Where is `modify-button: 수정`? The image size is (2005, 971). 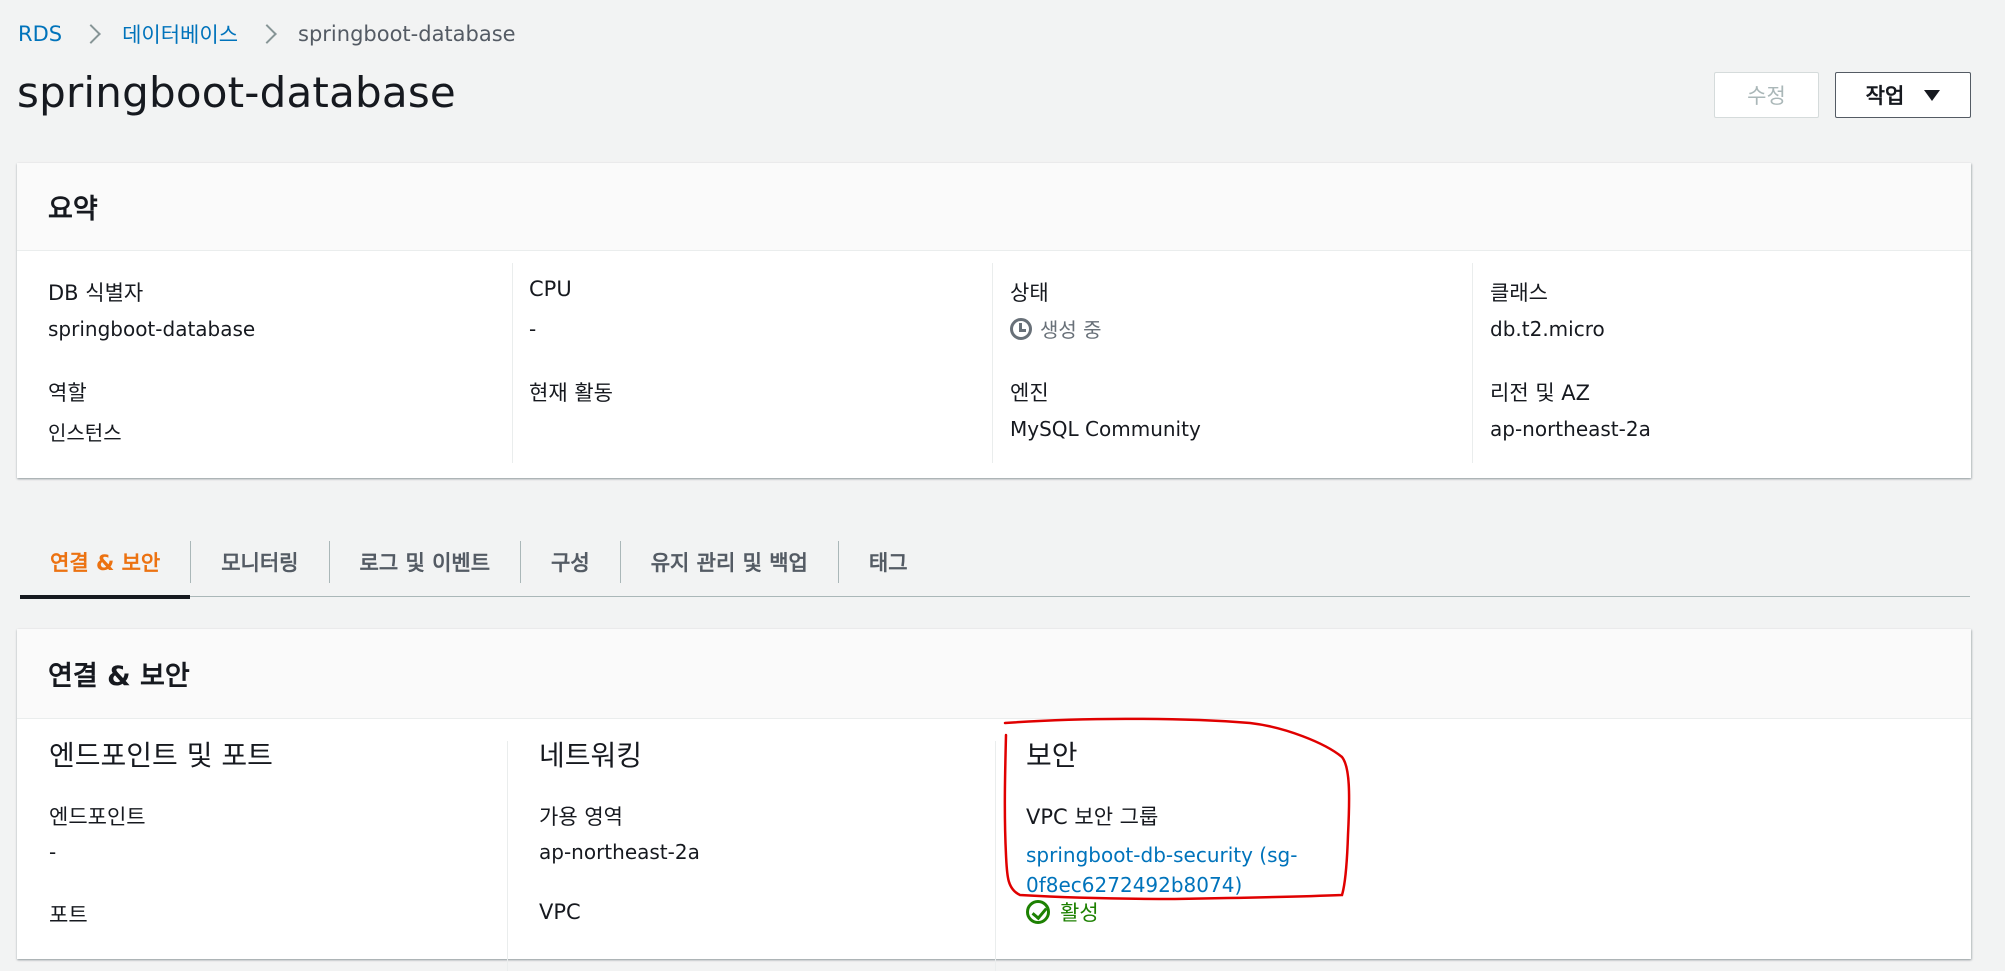
modify-button: 수정 is located at coordinates (1766, 95).